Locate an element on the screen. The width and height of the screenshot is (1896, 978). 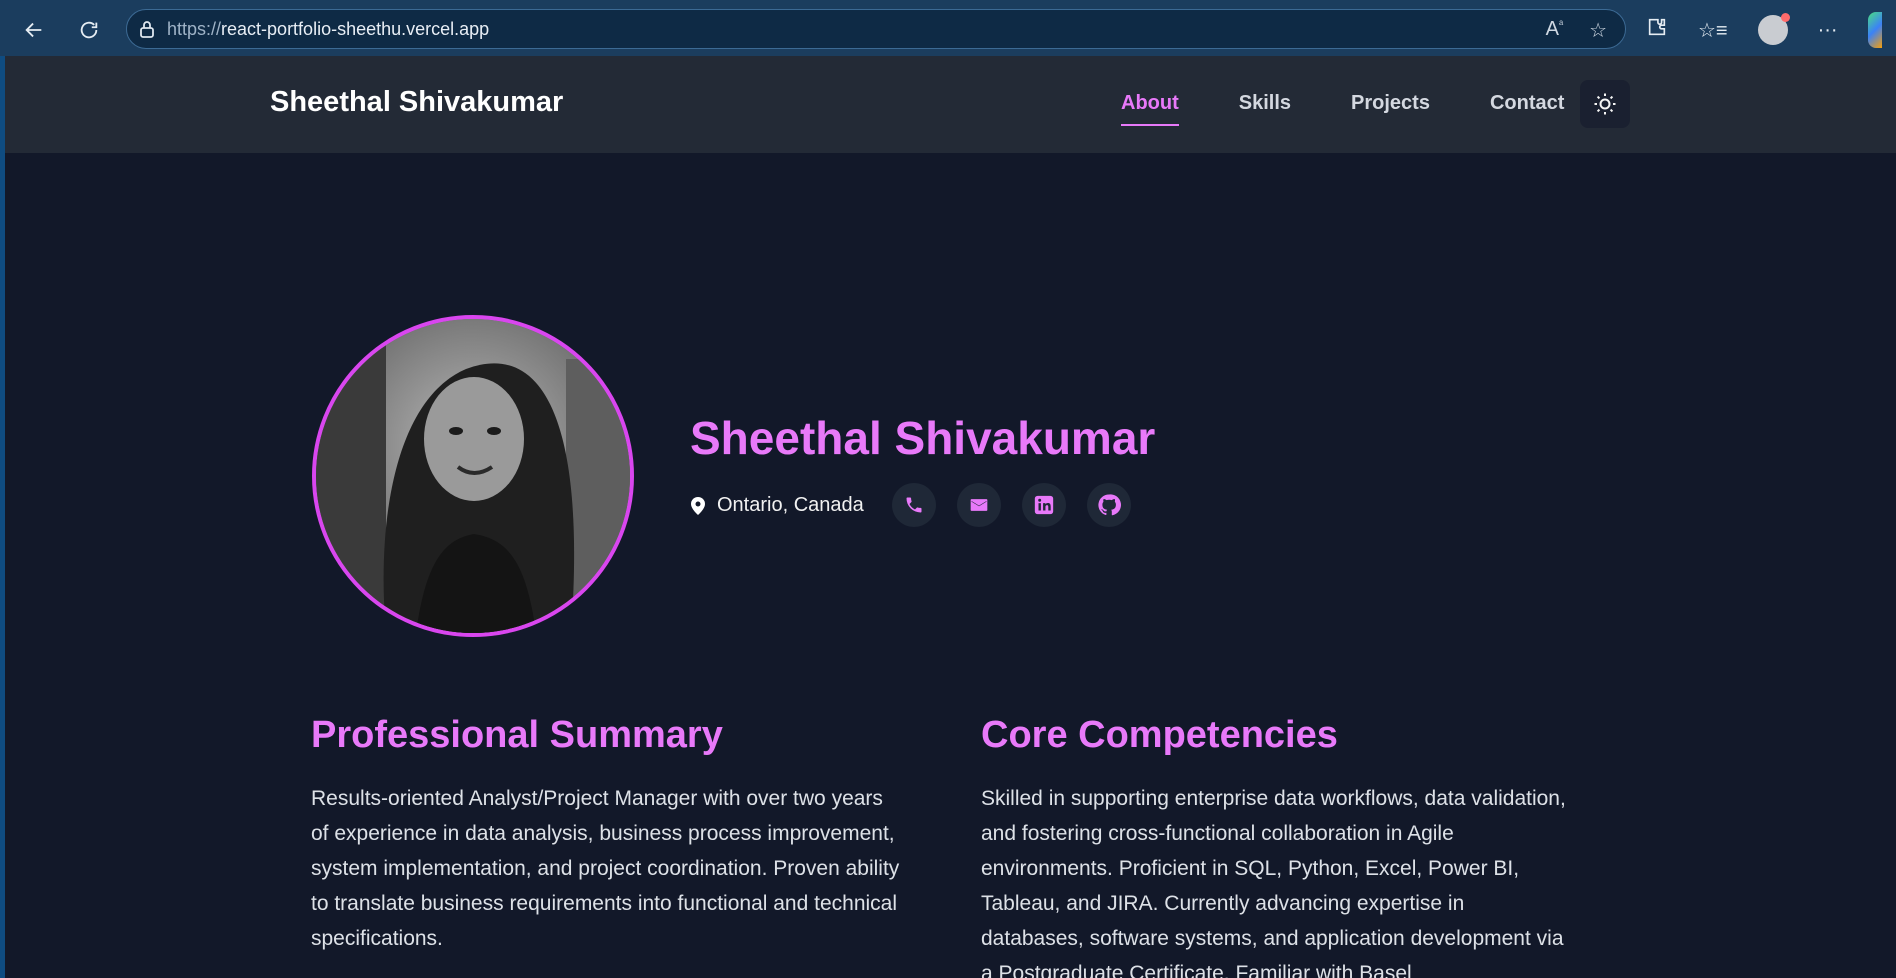
profile-photo is located at coordinates (473, 476).